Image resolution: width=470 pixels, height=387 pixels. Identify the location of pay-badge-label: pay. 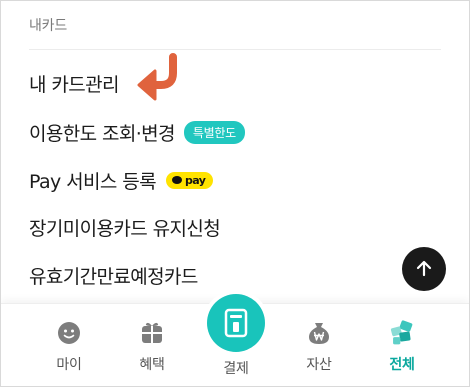
(195, 180).